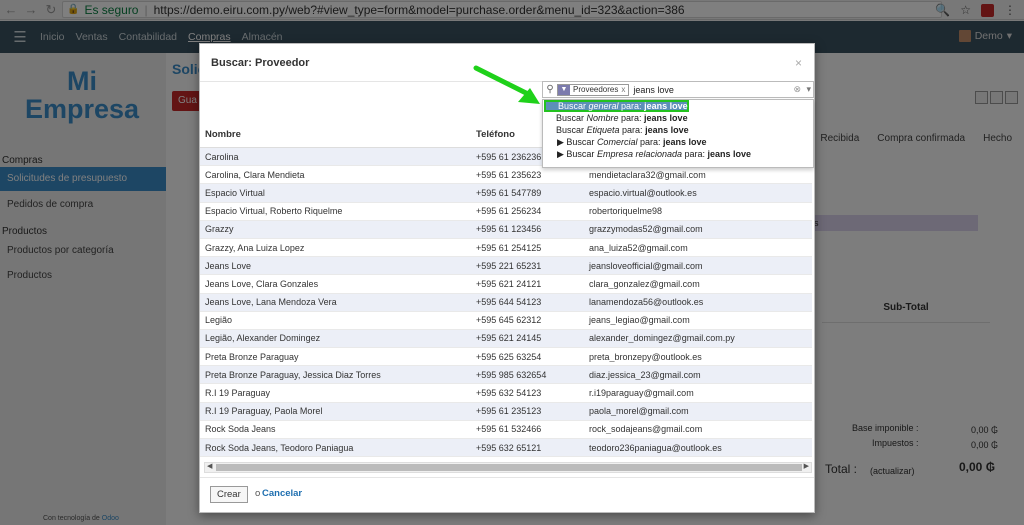 Image resolution: width=1024 pixels, height=525 pixels. Describe the element at coordinates (639, 411) in the screenshot. I see `cell-email: paola_morel@gmail.com` at that location.